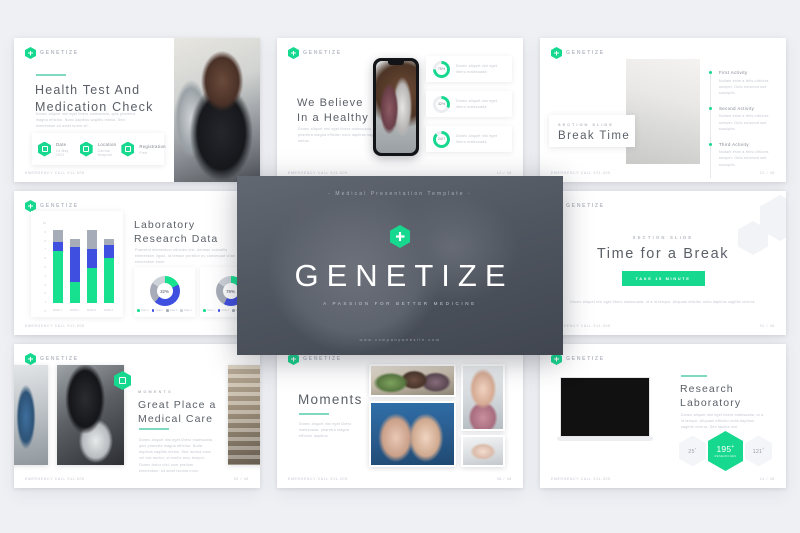 Image resolution: width=800 pixels, height=533 pixels. I want to click on chart-legend: Data 1 Data 2 Data 3 Data 4, so click(164, 310).